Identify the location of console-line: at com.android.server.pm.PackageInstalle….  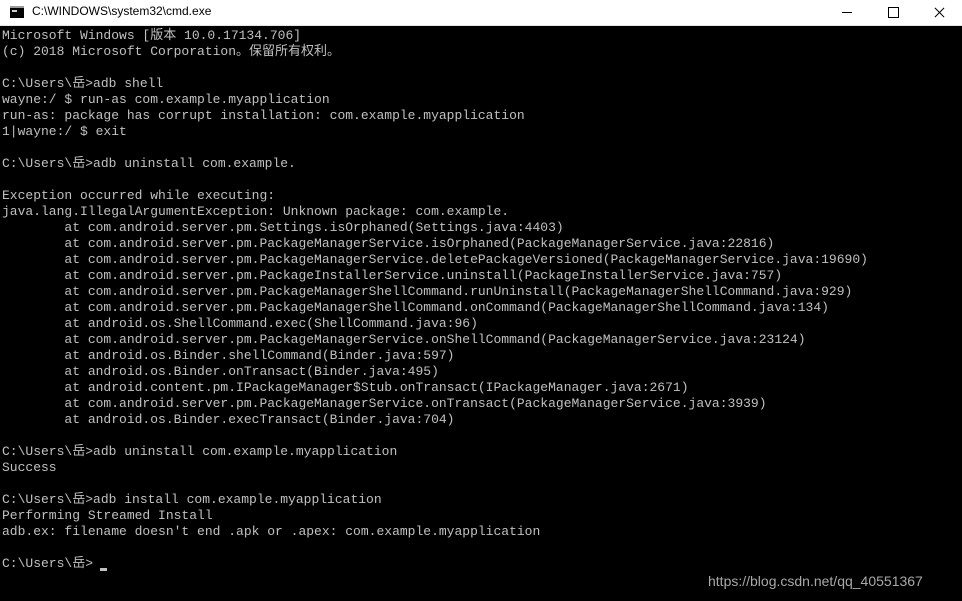
(392, 275).